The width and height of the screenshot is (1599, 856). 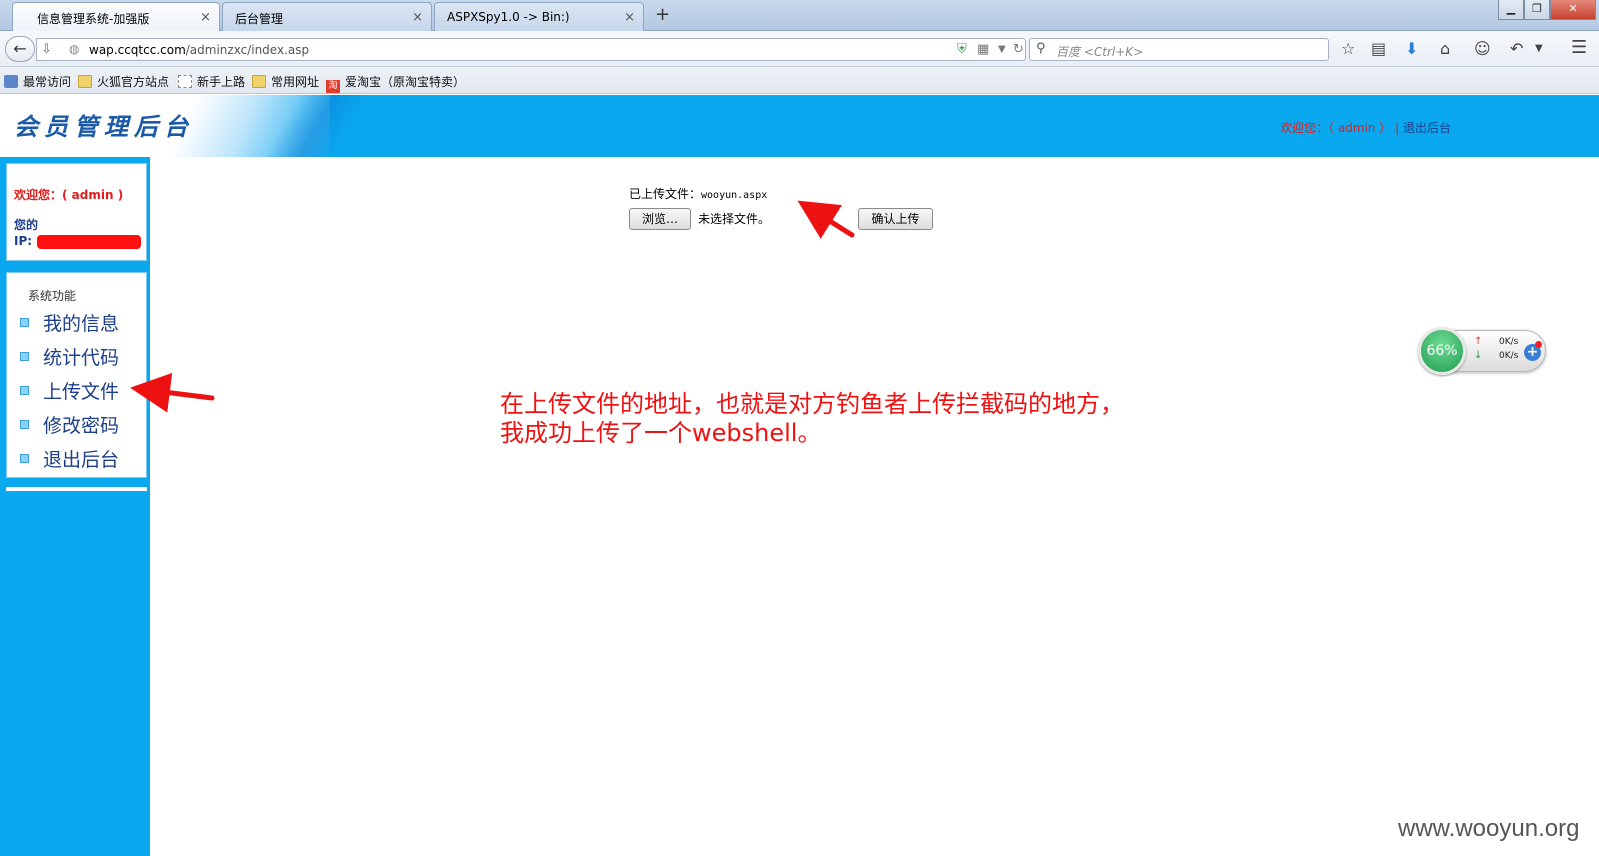 What do you see at coordinates (799, 126) in the screenshot?
I see `site-header: 会员管理后台 欢迎您：（ admin ） | 退出后台` at bounding box center [799, 126].